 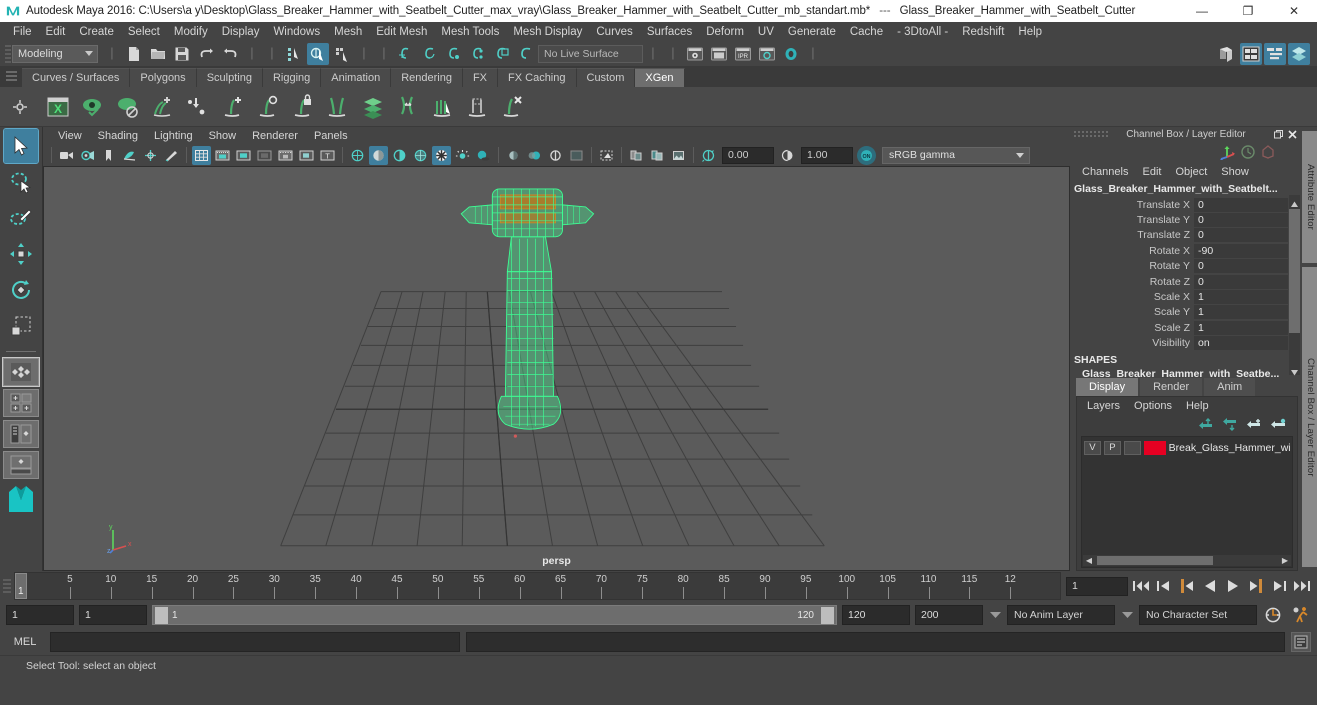 I want to click on select-guides-icon, so click(x=268, y=107).